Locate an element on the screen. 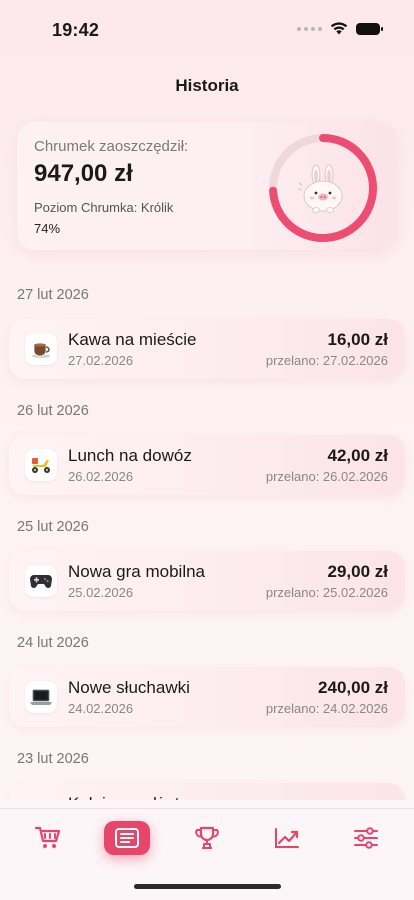  date-header: 23 lut 2026 is located at coordinates (53, 759).